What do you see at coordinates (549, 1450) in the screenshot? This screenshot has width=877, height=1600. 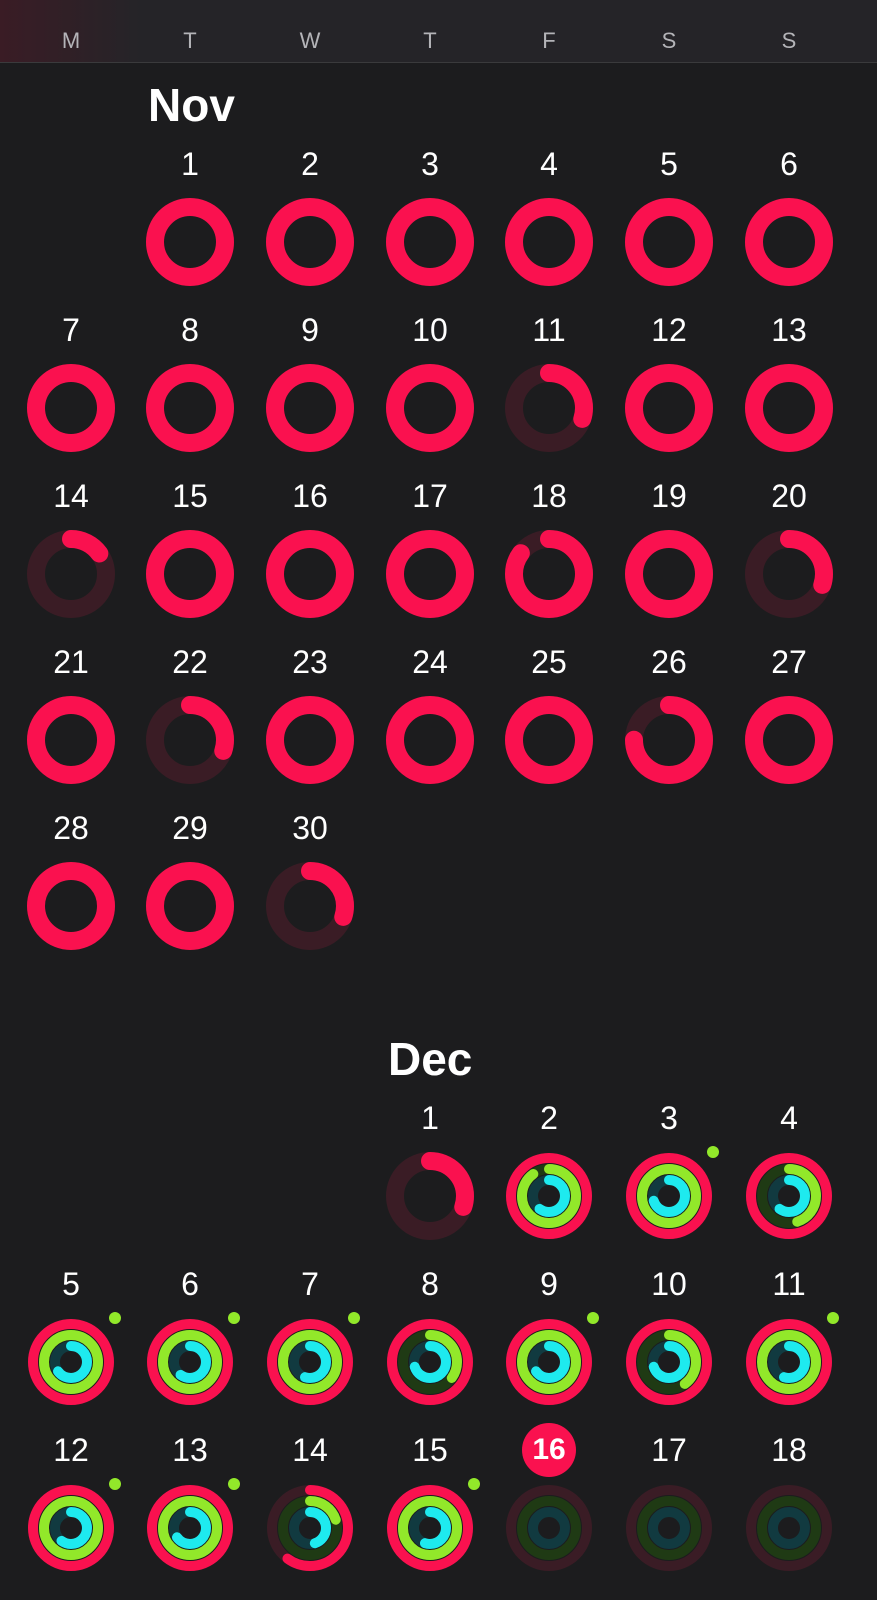 I see `today-badge: 16` at bounding box center [549, 1450].